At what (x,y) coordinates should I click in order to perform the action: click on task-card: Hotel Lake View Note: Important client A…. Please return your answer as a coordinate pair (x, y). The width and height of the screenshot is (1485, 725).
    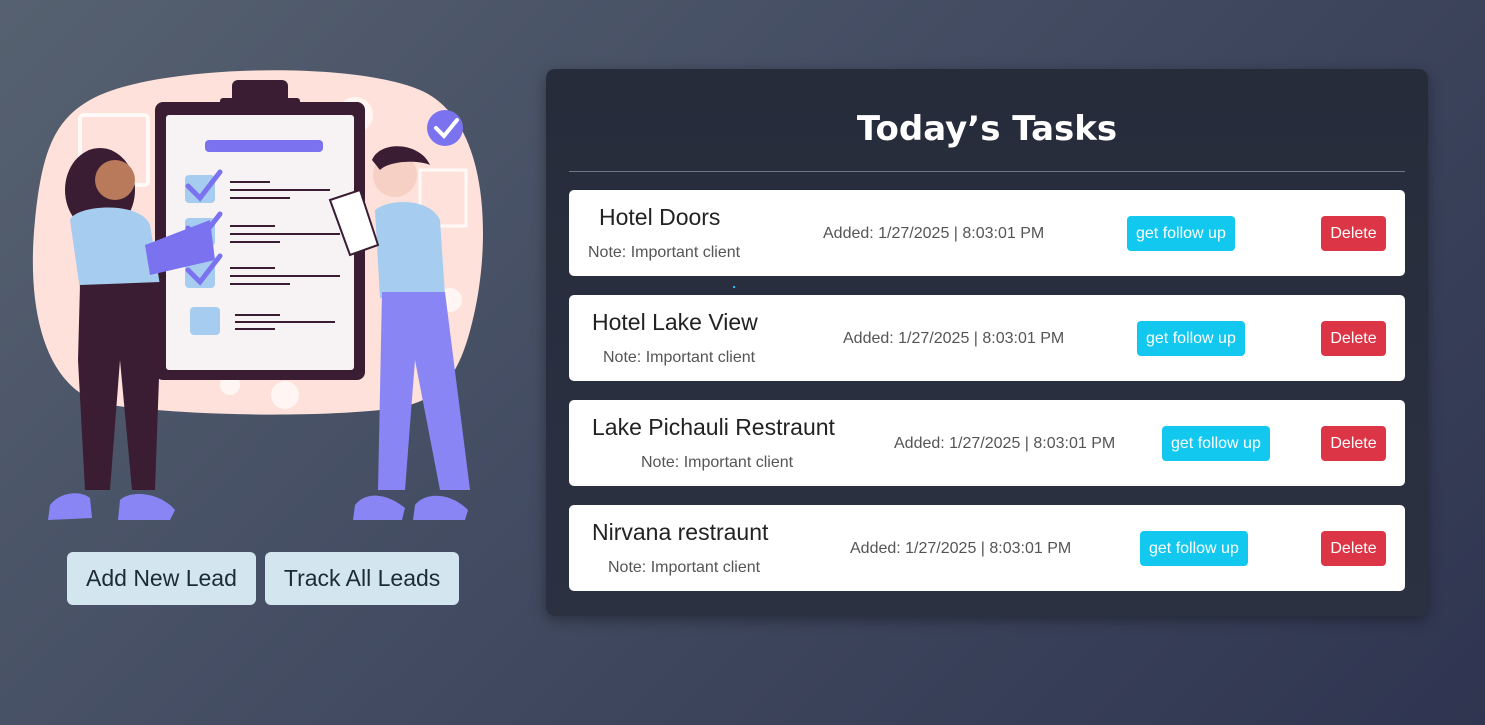
    Looking at the image, I should click on (987, 338).